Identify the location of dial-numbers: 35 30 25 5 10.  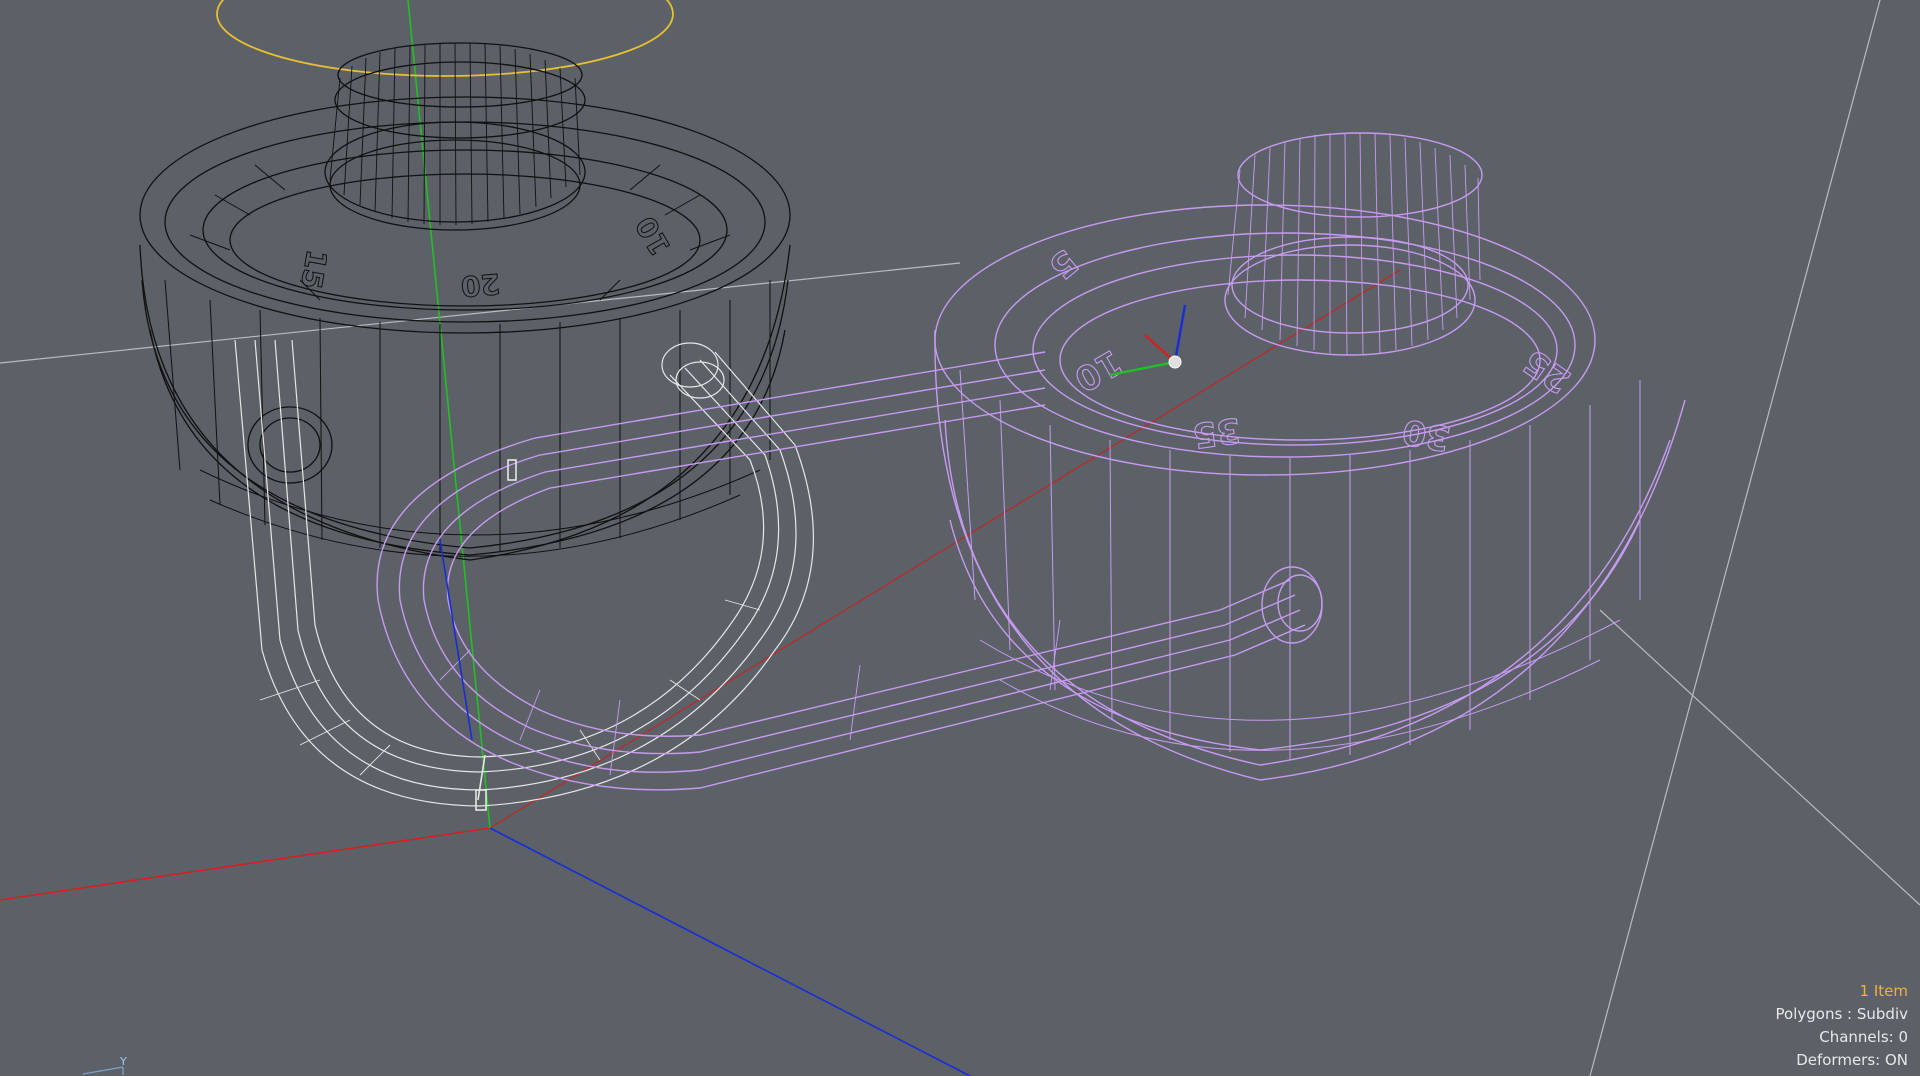
(1310, 349).